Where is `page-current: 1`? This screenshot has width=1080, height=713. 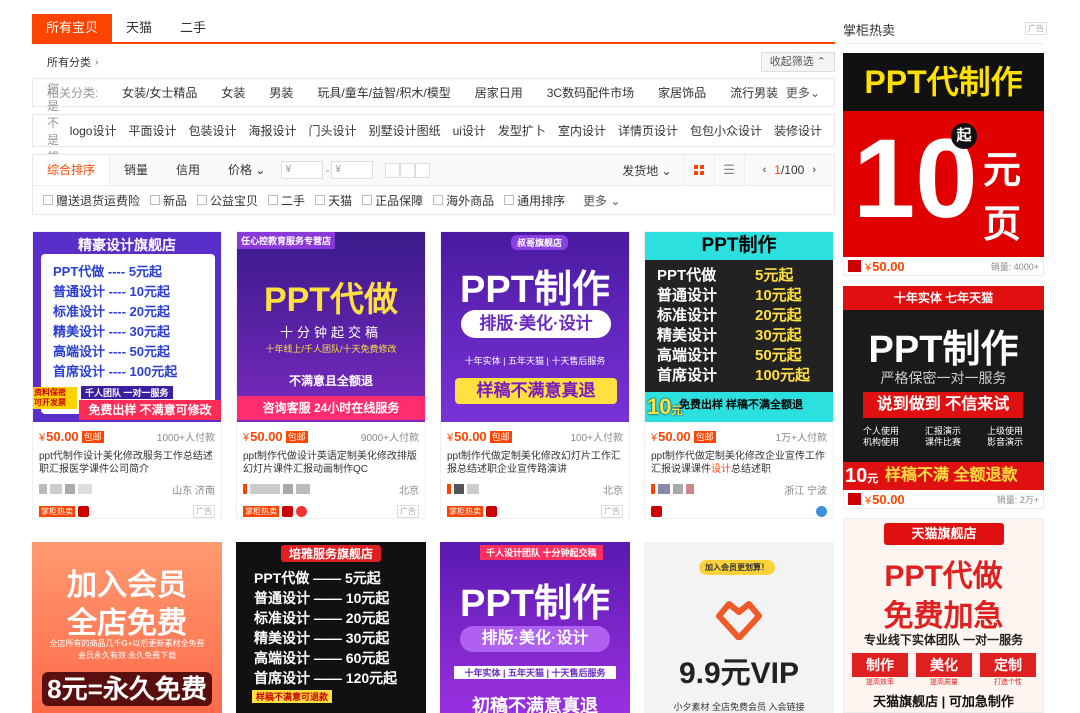 page-current: 1 is located at coordinates (777, 170).